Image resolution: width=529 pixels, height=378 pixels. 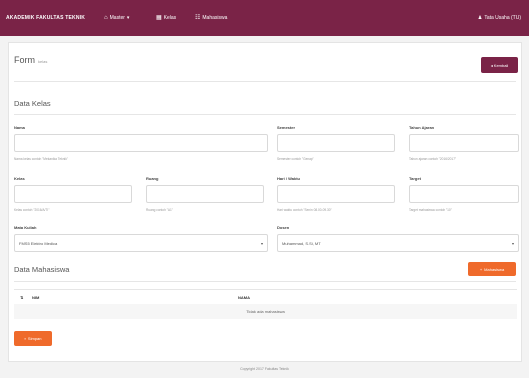 I want to click on users-icon: ☷, so click(x=198, y=17).